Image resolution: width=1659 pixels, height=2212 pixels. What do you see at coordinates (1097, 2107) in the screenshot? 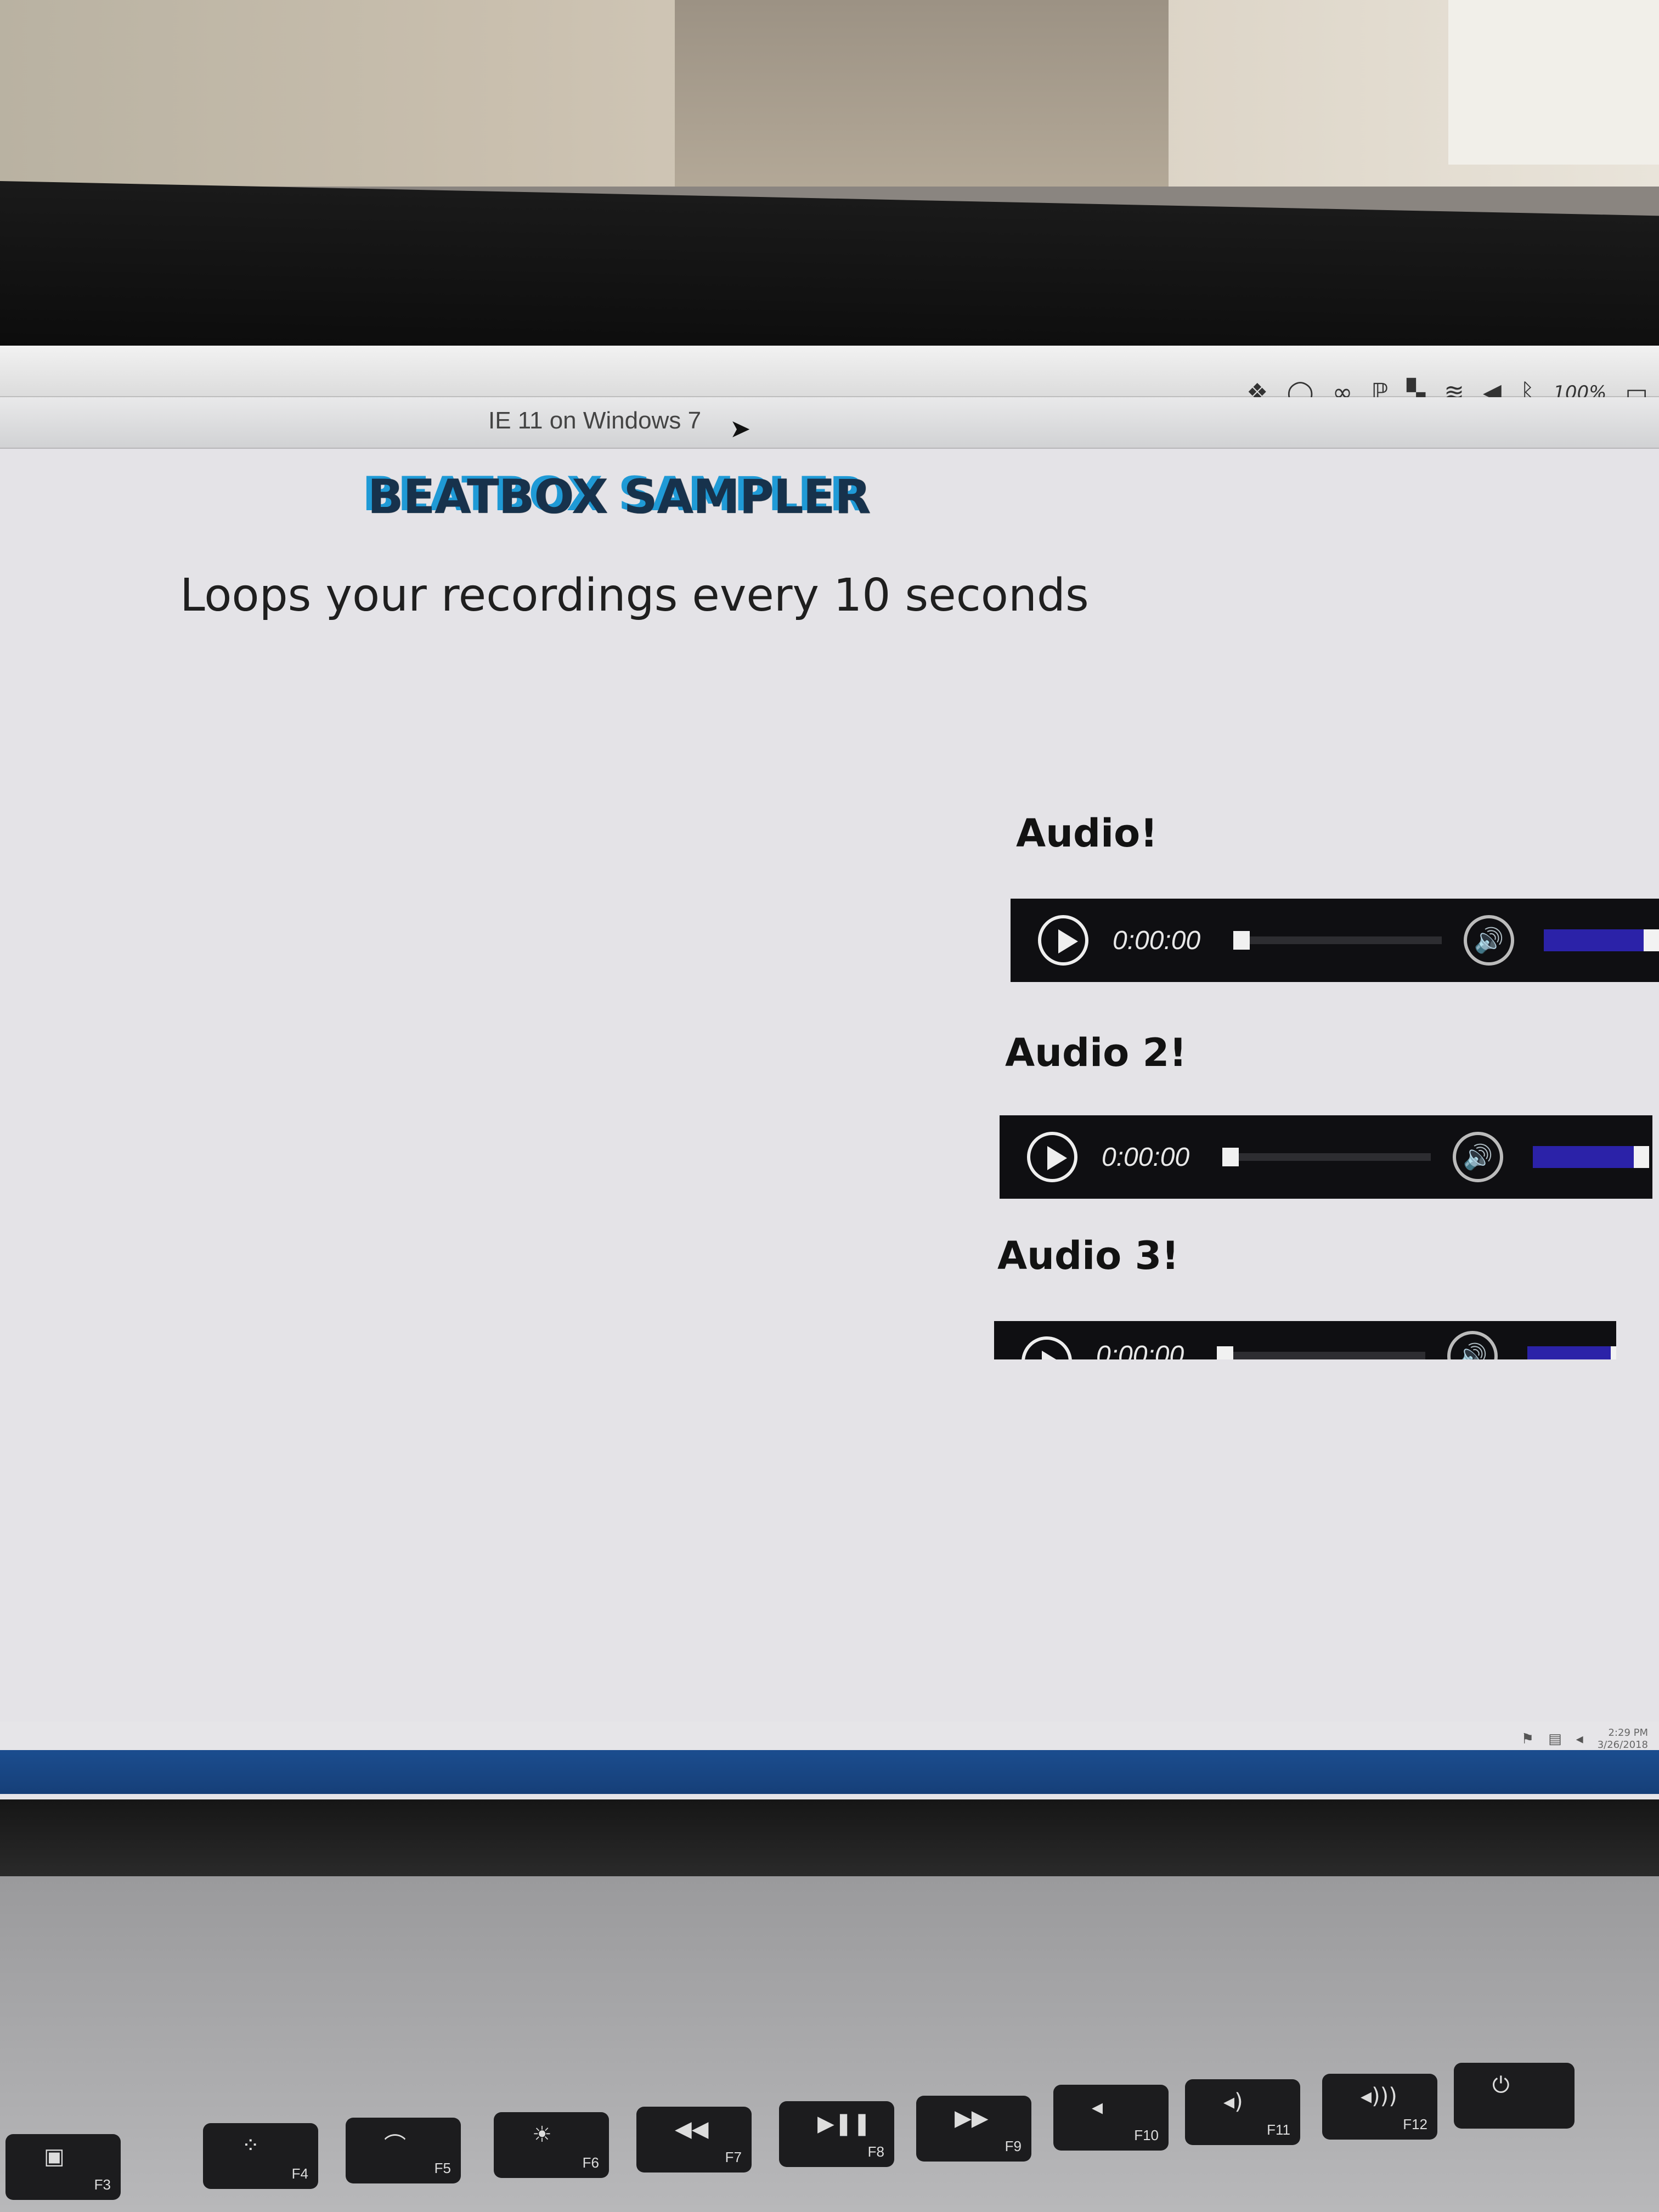
I see `mute-icon: ◂` at bounding box center [1097, 2107].